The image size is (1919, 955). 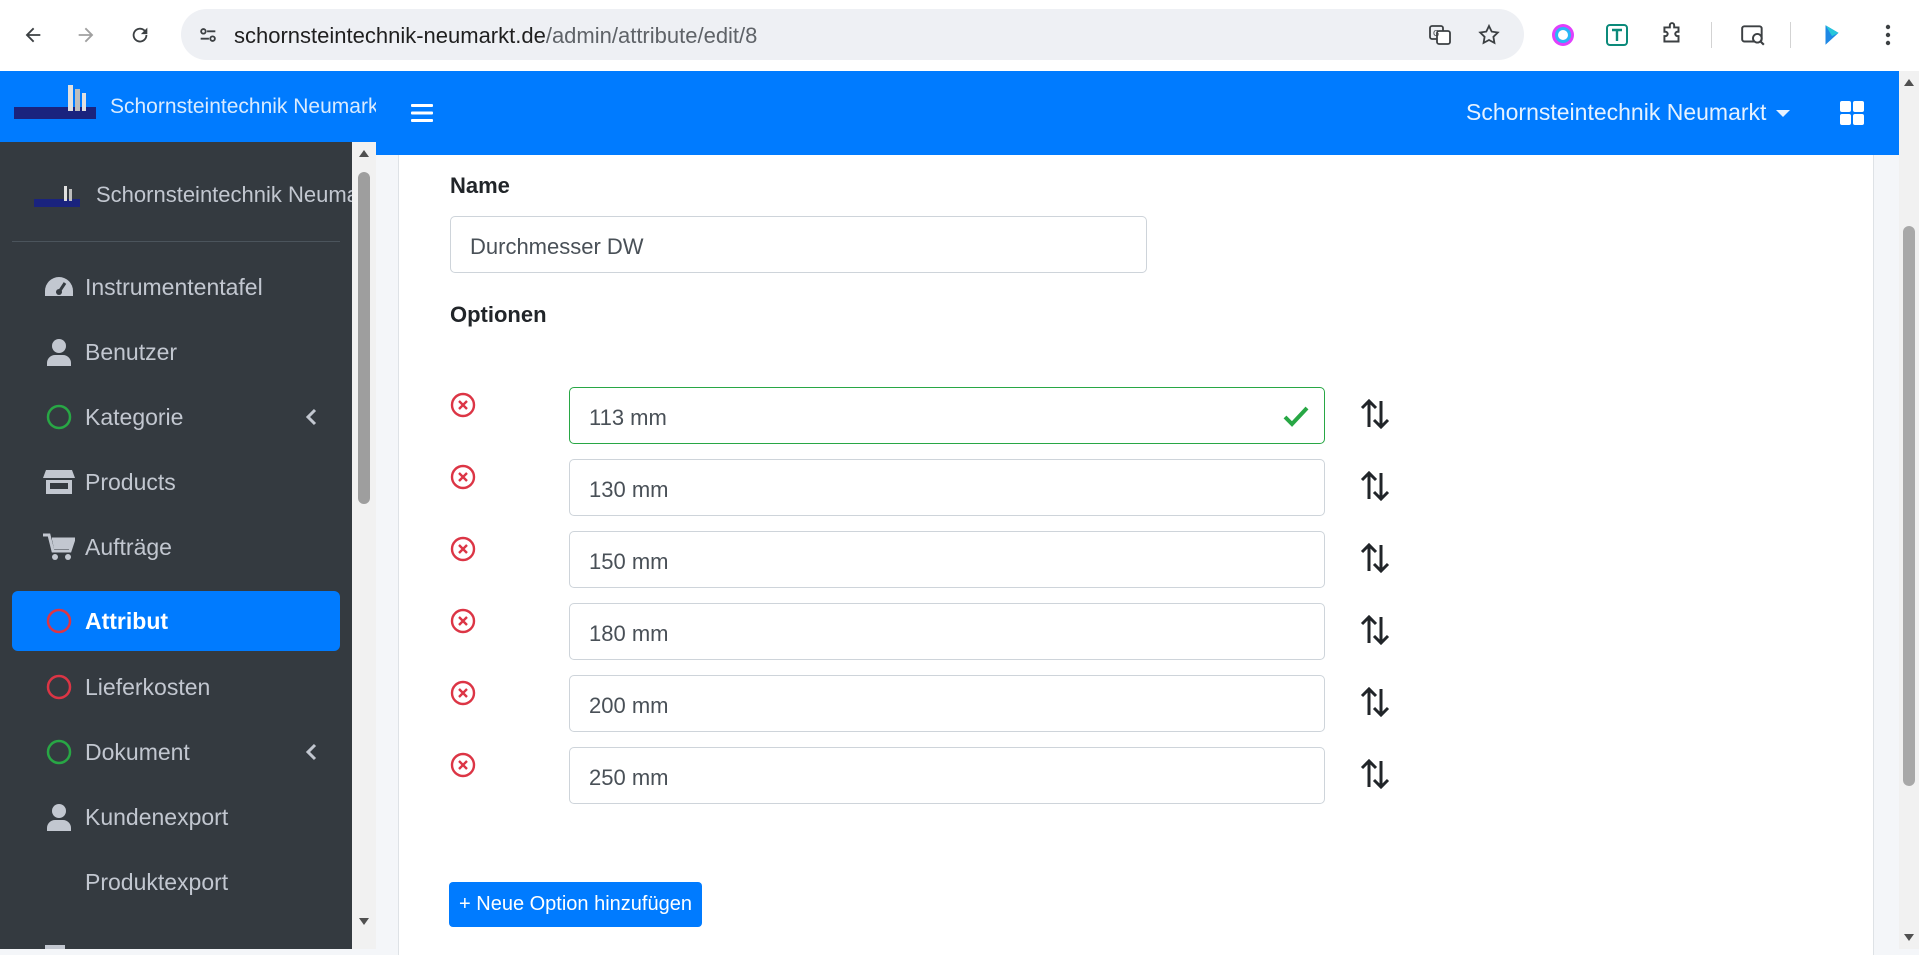 I want to click on sidebar-item-instrumententafel: Instrumententafel, so click(x=176, y=287).